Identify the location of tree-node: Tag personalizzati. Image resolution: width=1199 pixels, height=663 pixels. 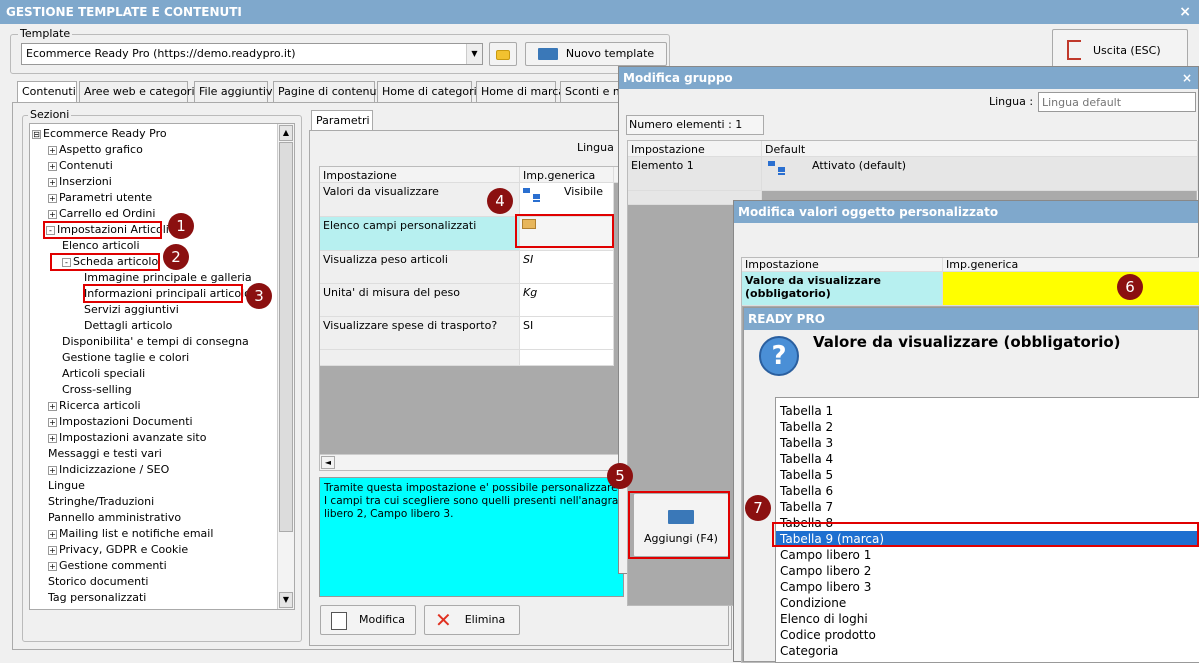
(97, 597).